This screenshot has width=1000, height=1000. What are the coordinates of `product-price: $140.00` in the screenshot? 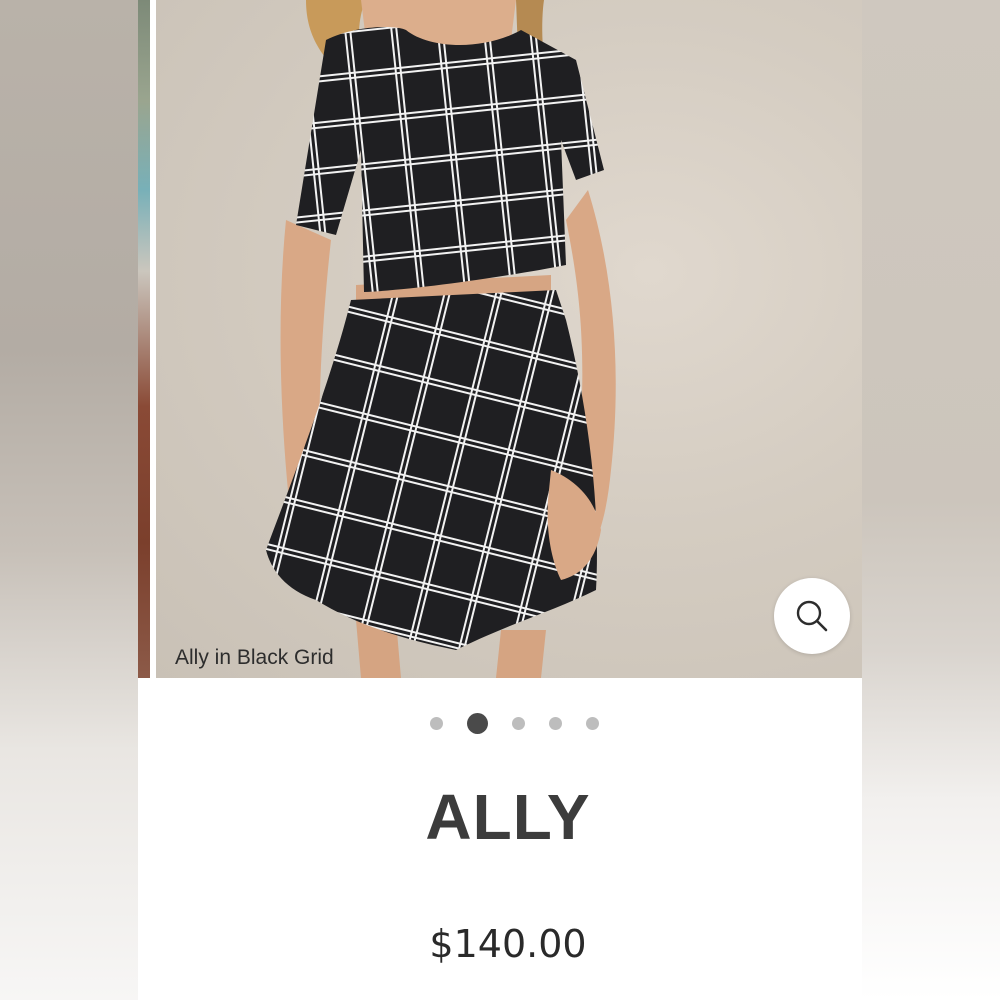 It's located at (508, 944).